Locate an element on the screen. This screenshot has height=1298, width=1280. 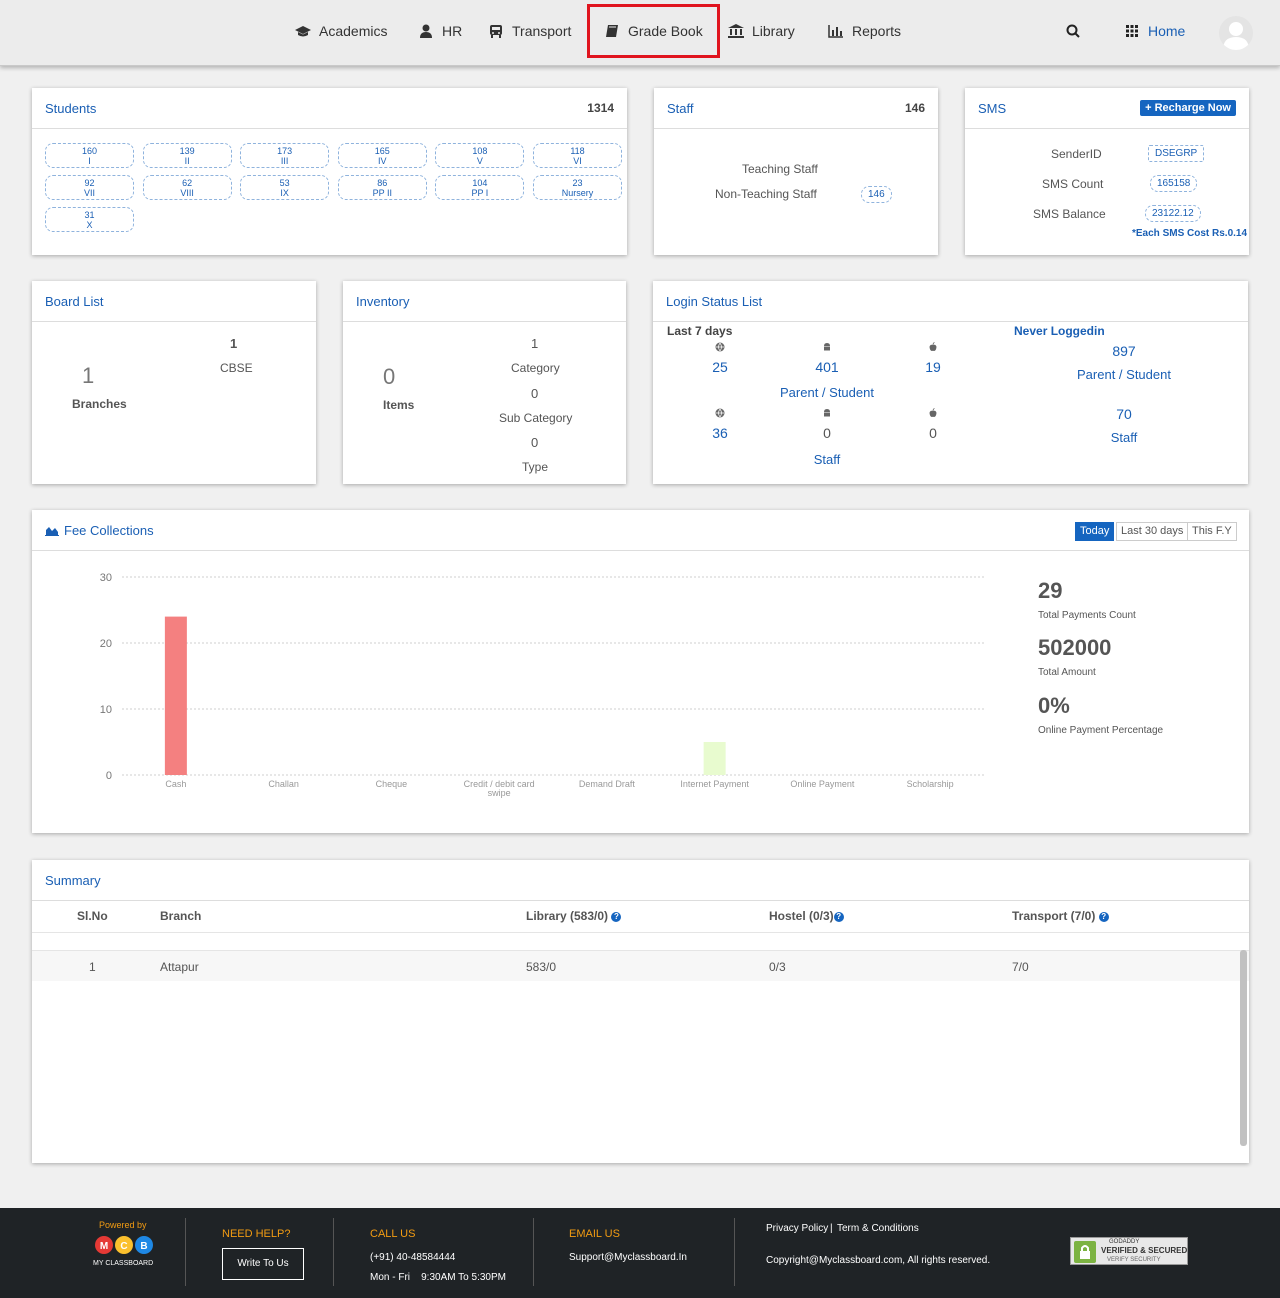
call-us-heading: CALL US is located at coordinates (393, 1234).